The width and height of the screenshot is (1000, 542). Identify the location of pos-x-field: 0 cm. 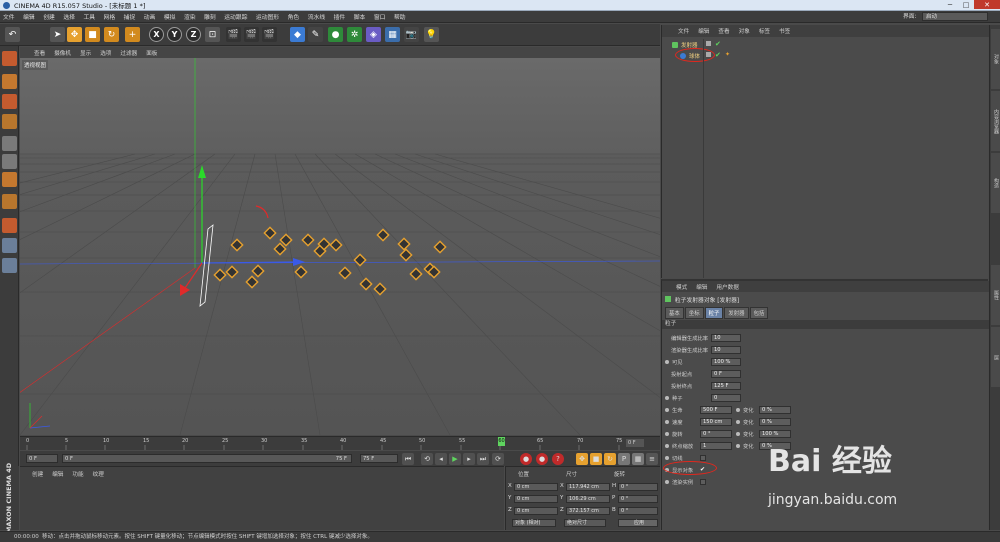
(536, 487).